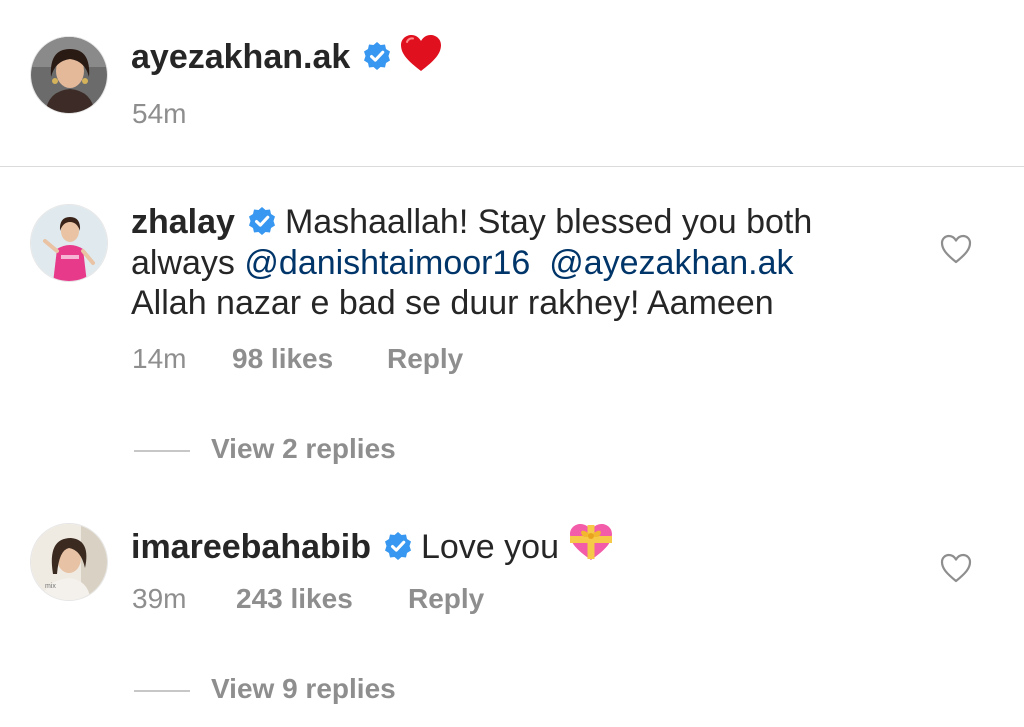  Describe the element at coordinates (183, 222) in the screenshot. I see `comment-username: zhalay` at that location.